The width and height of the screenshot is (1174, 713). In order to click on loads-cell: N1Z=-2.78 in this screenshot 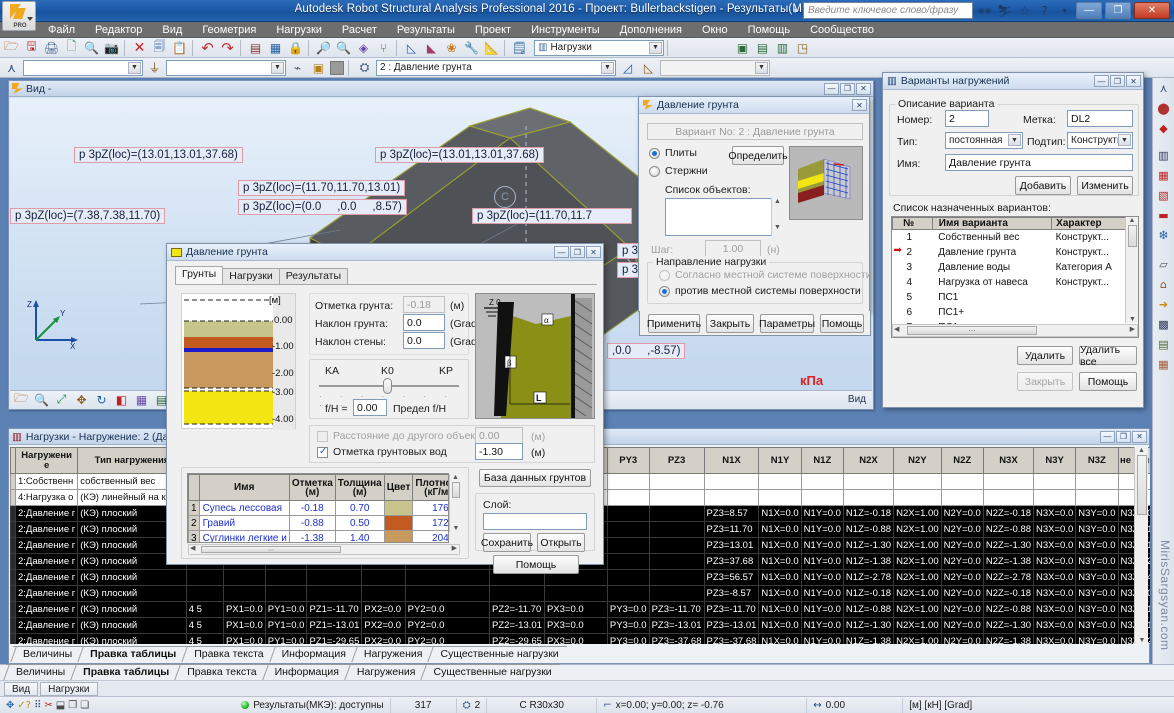, I will do `click(868, 577)`.